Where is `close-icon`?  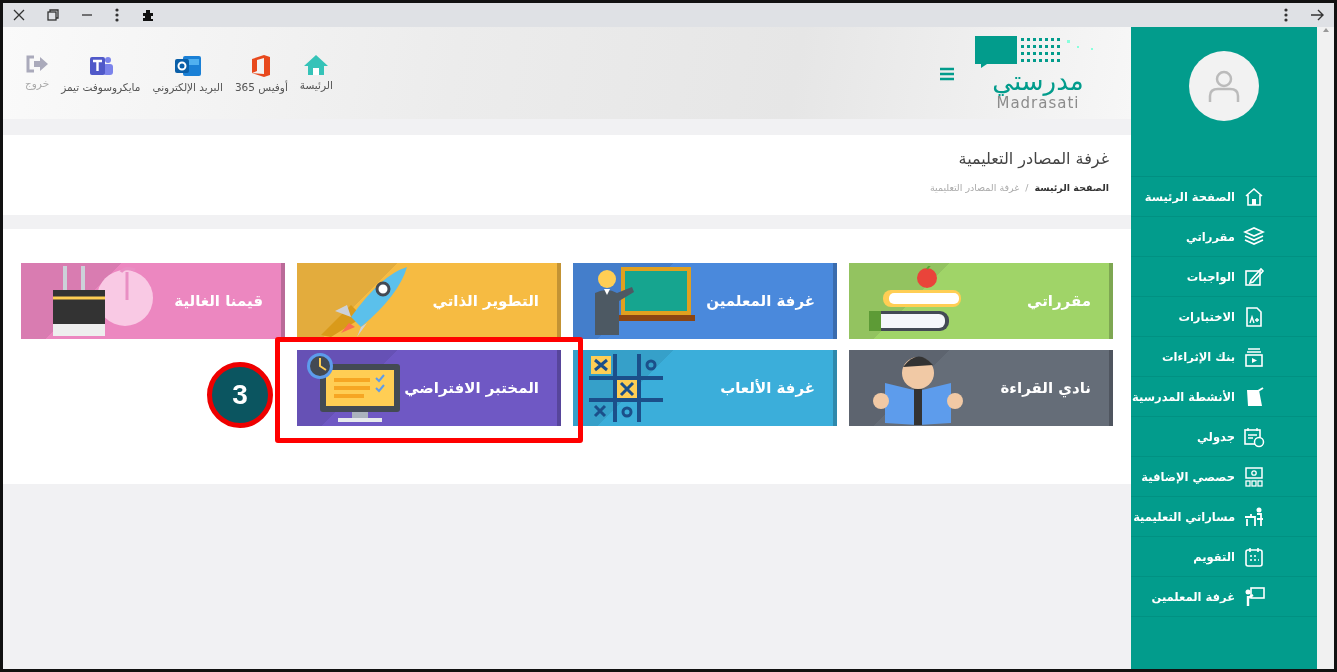
close-icon is located at coordinates (19, 15).